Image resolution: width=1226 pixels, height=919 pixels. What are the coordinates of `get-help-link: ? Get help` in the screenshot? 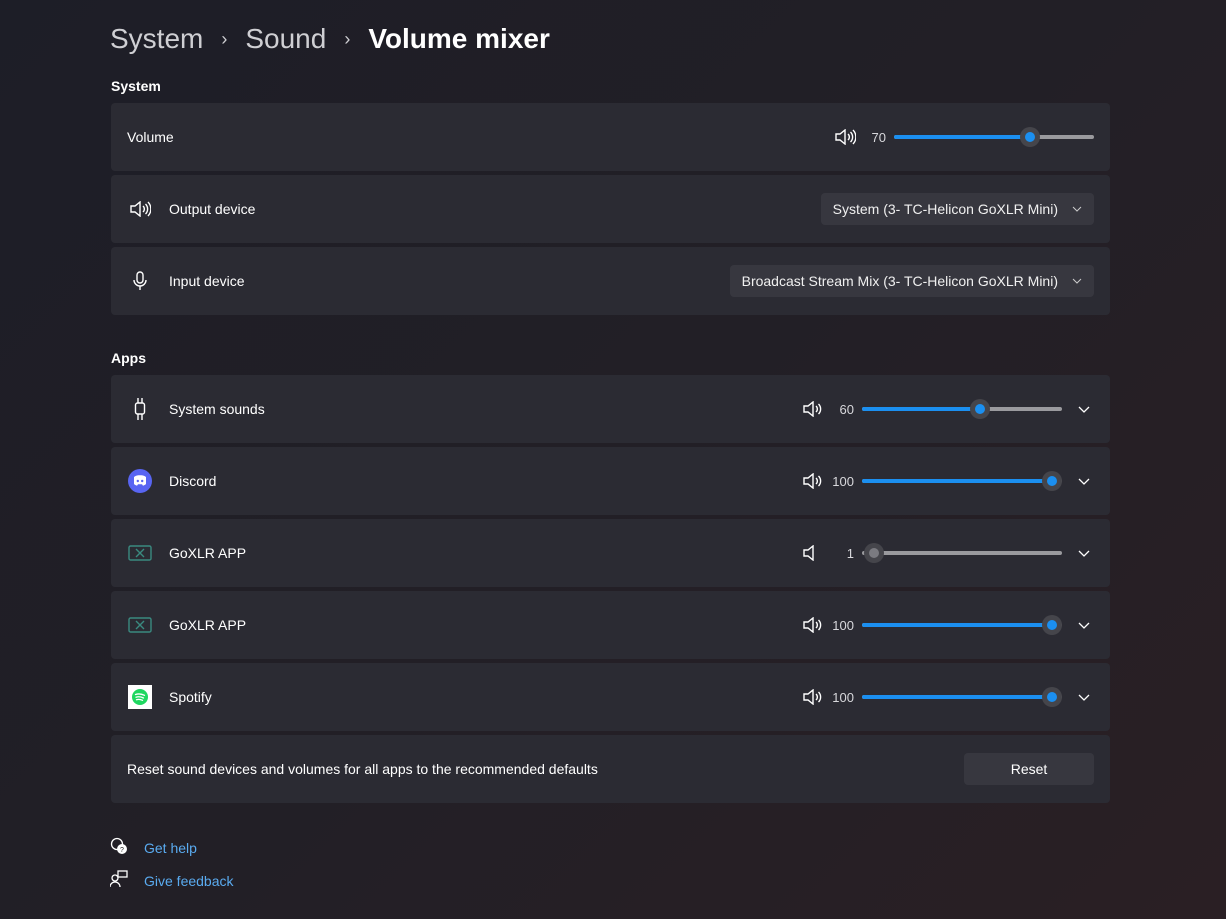 It's located at (153, 847).